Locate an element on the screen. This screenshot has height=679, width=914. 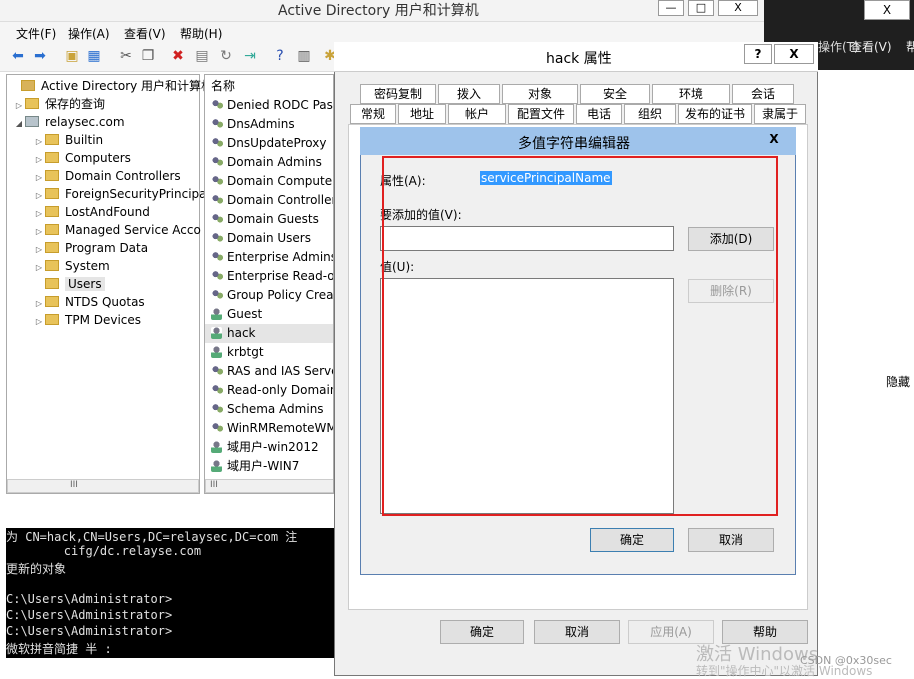
list-item: RAS and IAS Serve is located at coordinates (272, 371).